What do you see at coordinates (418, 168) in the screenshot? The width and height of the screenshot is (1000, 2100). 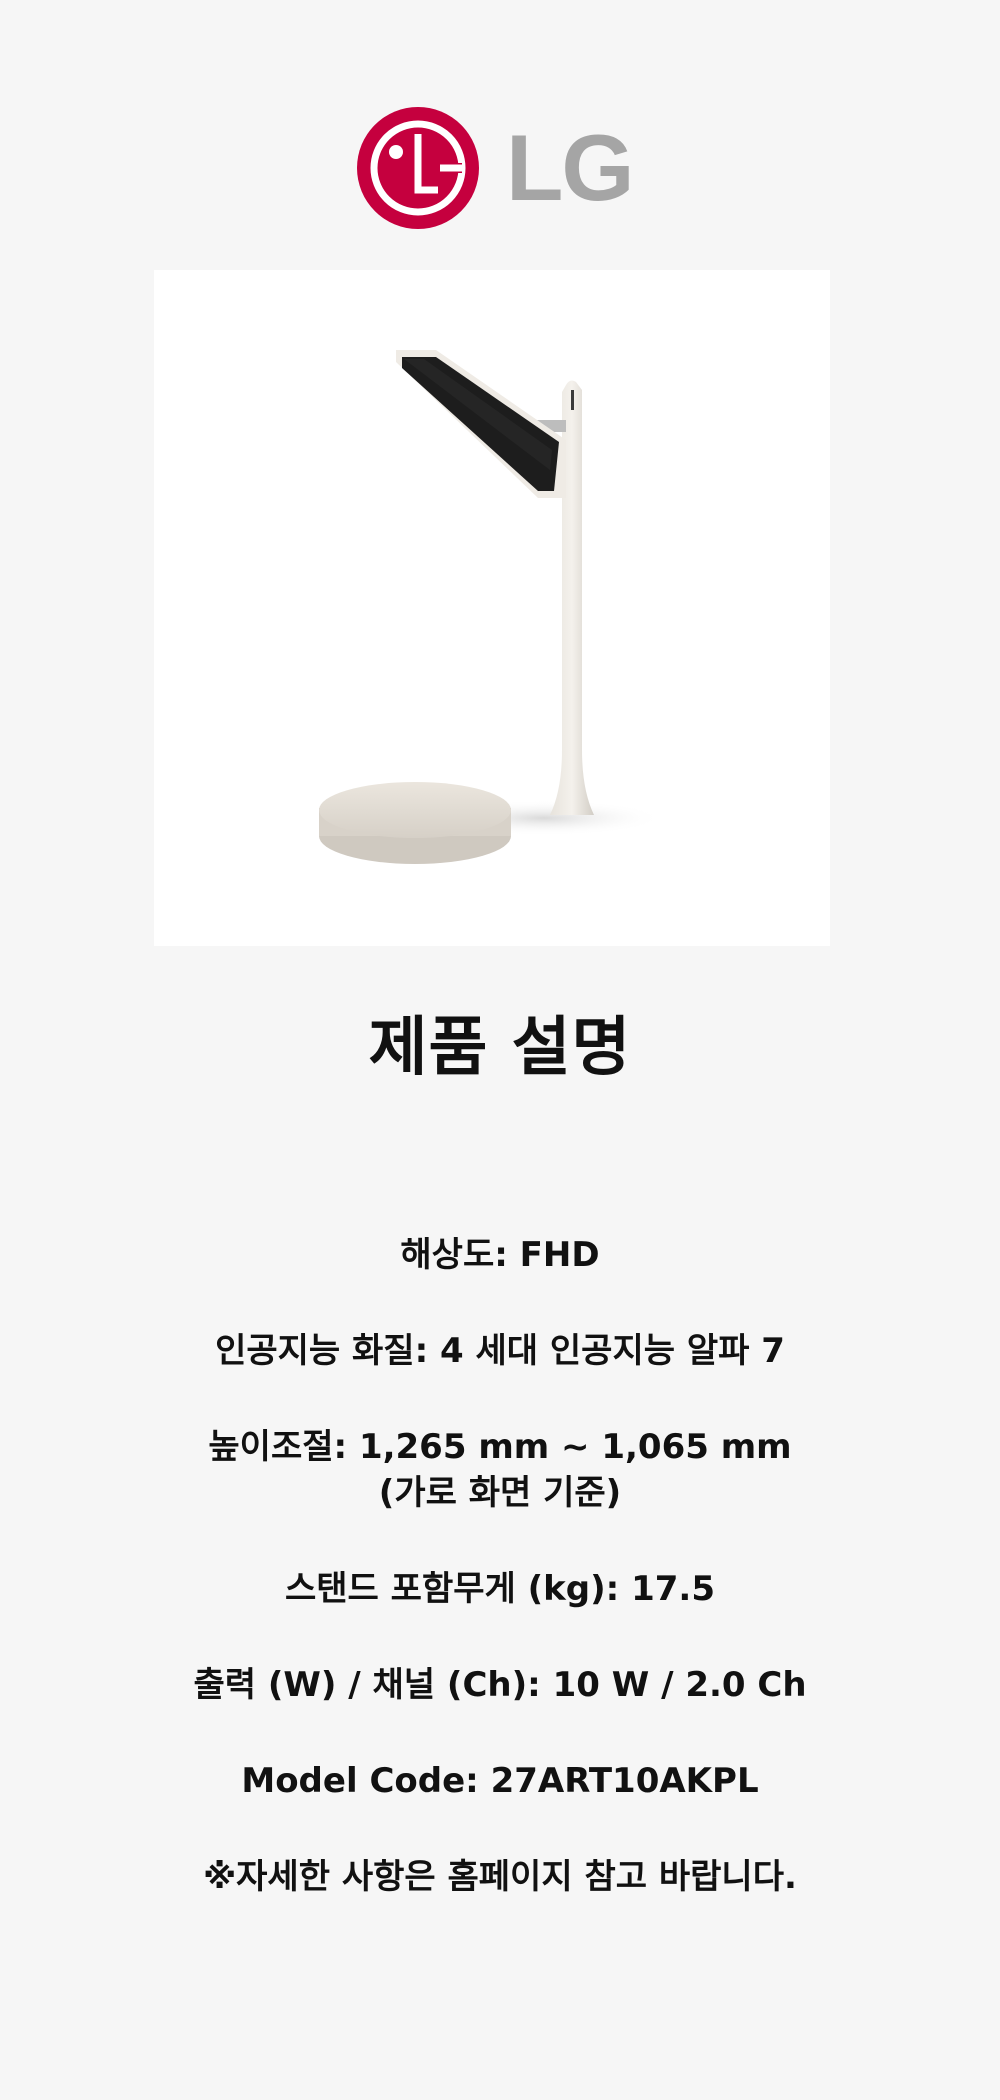 I see `lg-face-icon` at bounding box center [418, 168].